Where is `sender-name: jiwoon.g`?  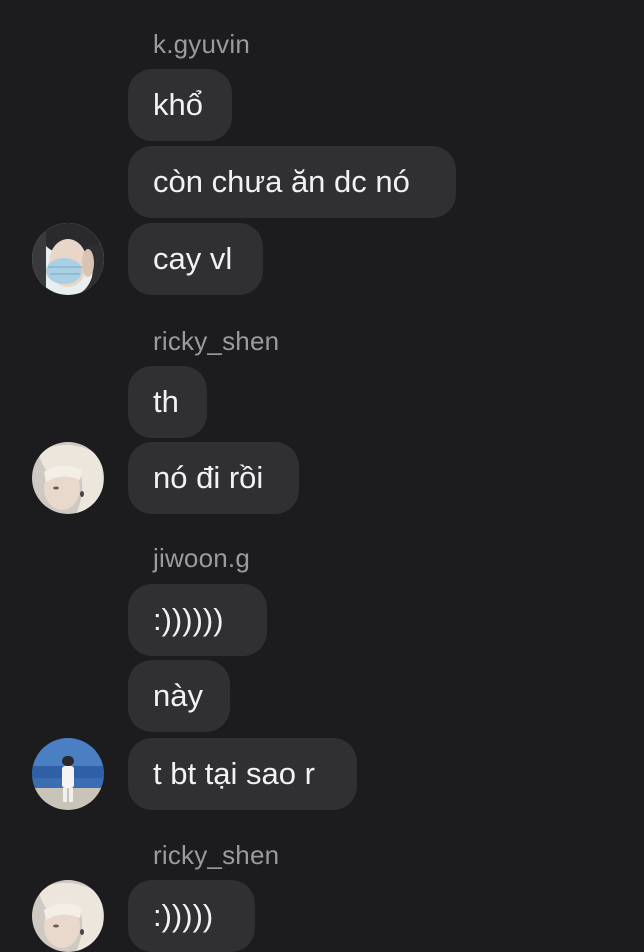
sender-name: jiwoon.g is located at coordinates (201, 558).